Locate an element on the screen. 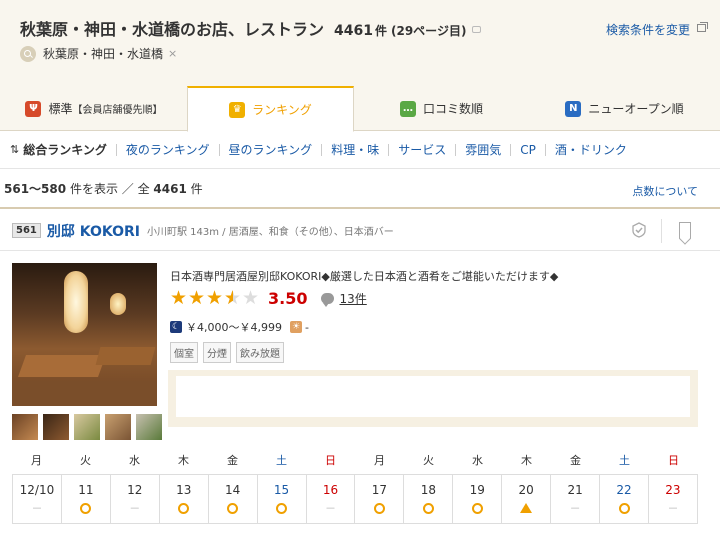 This screenshot has width=720, height=537. calendar-weekday: 木 is located at coordinates (526, 460).